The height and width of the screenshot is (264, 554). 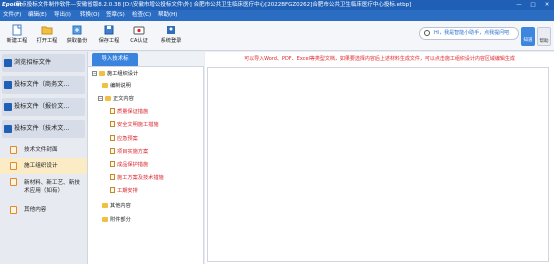 What do you see at coordinates (12, 15) in the screenshot?
I see `menu-file: 文件(F)` at bounding box center [12, 15].